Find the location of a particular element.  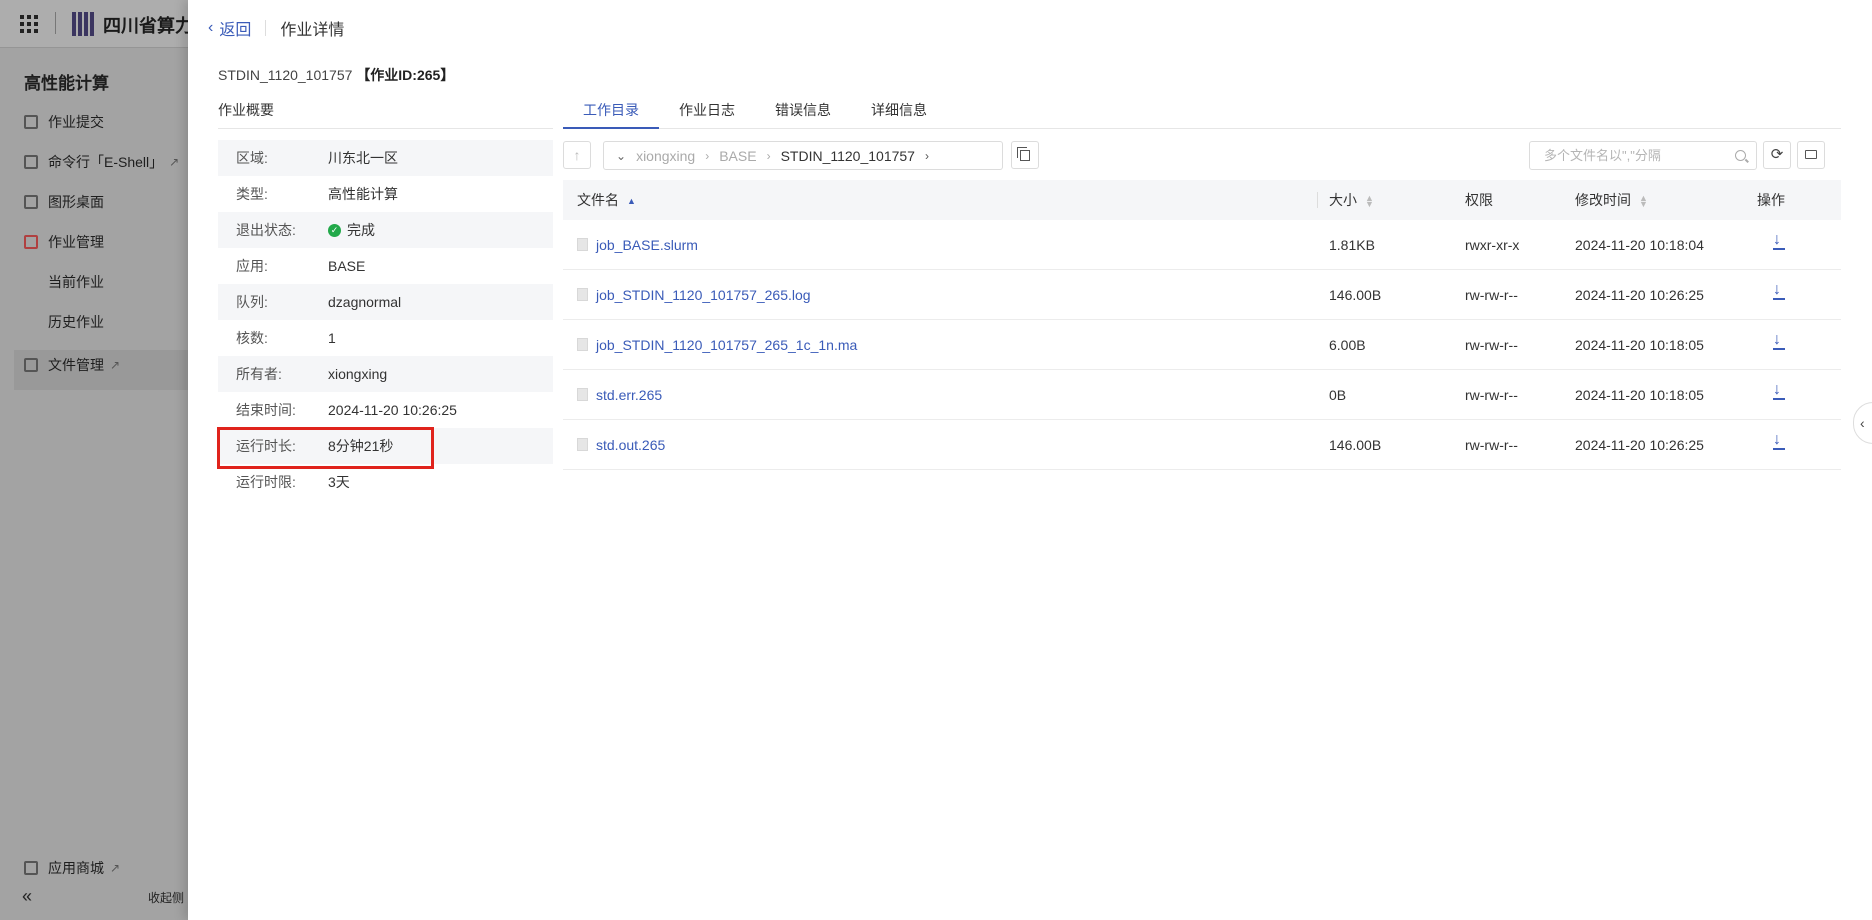

header-size: 大小 ▲ ▼ is located at coordinates (1390, 200).